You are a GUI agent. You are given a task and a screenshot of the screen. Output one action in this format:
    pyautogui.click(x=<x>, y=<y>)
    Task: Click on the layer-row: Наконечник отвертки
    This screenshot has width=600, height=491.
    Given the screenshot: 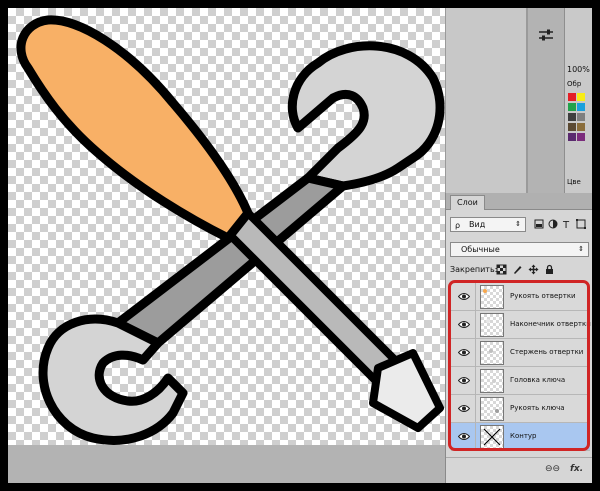 What is the action you would take?
    pyautogui.click(x=521, y=325)
    